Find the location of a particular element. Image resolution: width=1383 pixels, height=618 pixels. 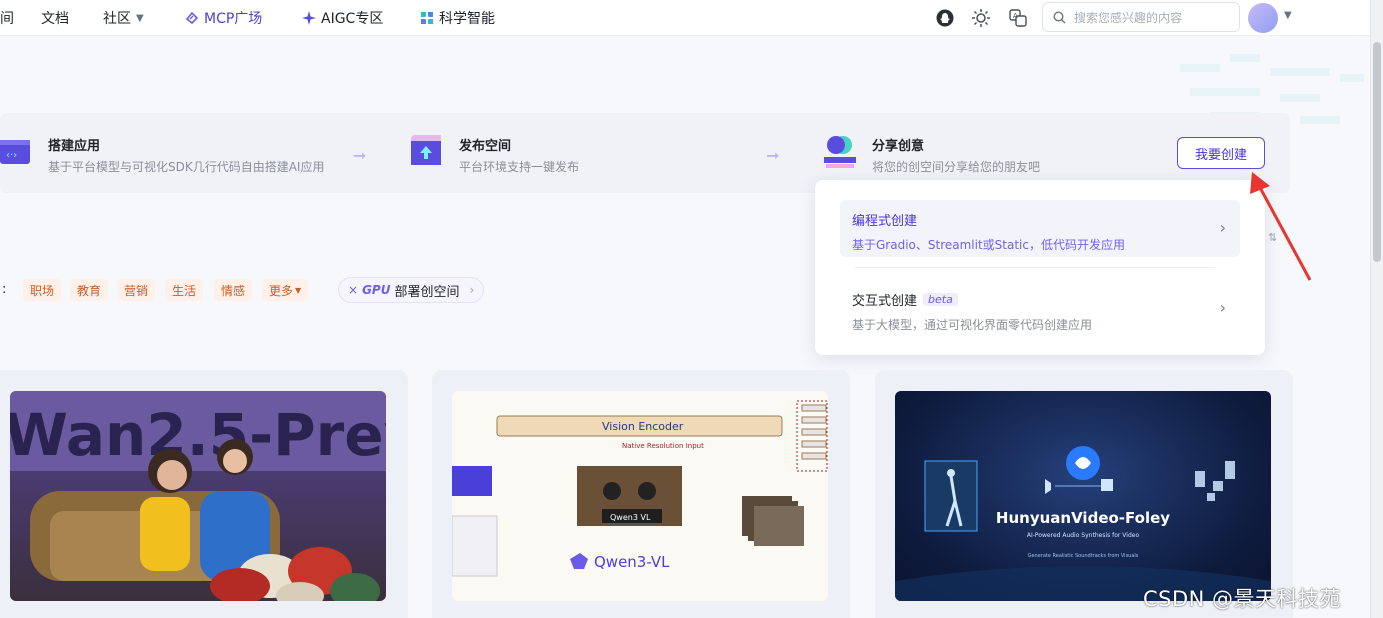

card-thumbnail: Wan2.5-Preview is located at coordinates (198, 496).